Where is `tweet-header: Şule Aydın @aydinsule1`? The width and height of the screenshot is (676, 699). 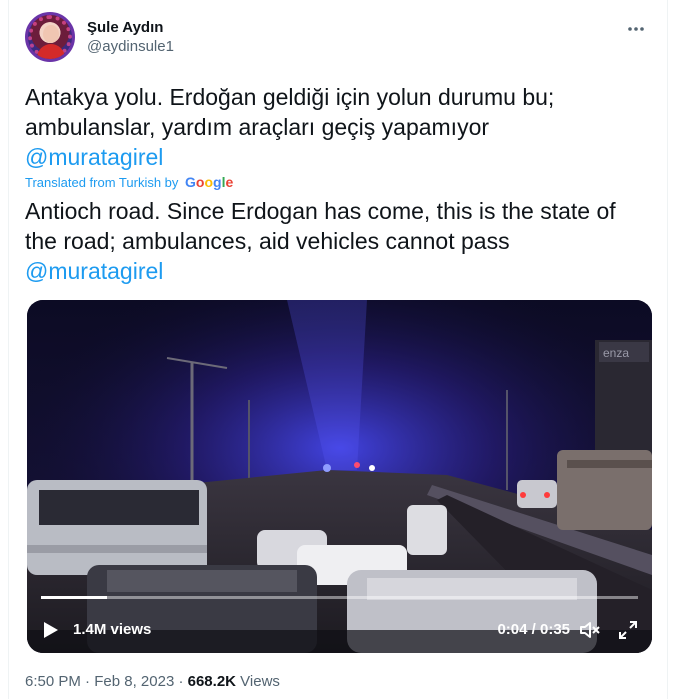 tweet-header: Şule Aydın @aydinsule1 is located at coordinates (338, 38).